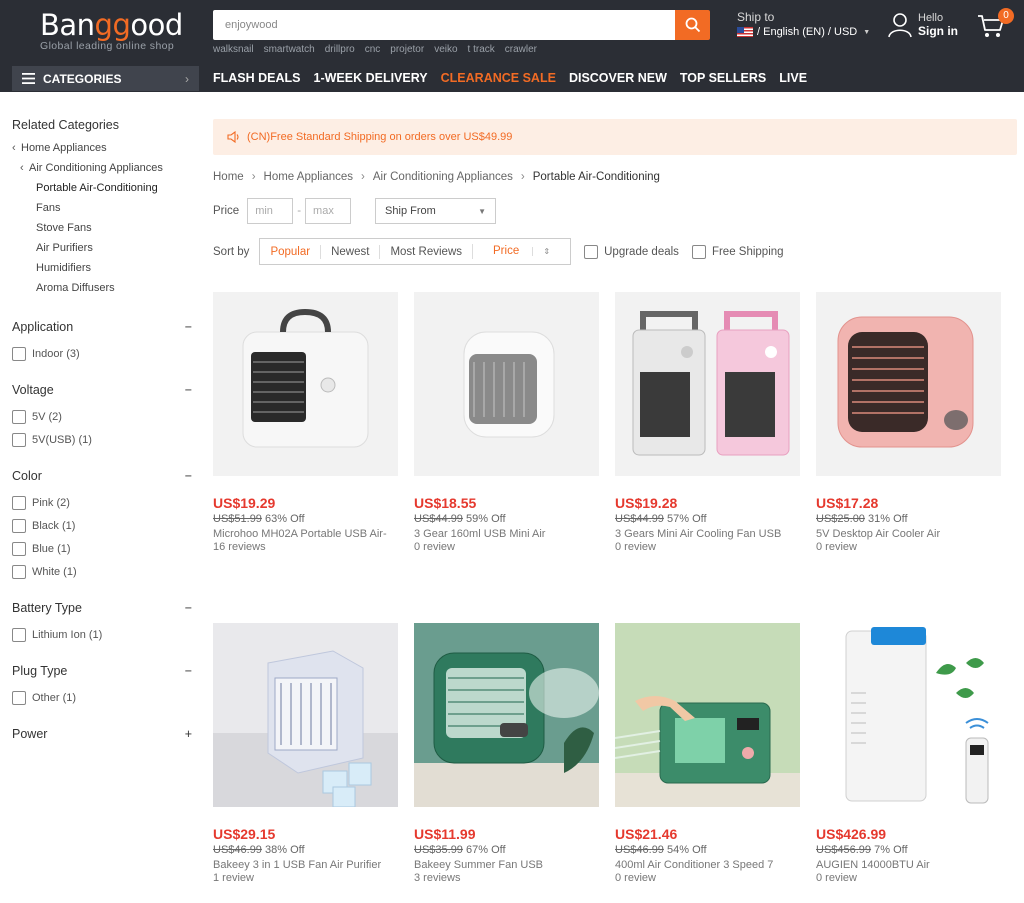 The height and width of the screenshot is (903, 1024). I want to click on product-reviews: 3 reviews, so click(506, 878).